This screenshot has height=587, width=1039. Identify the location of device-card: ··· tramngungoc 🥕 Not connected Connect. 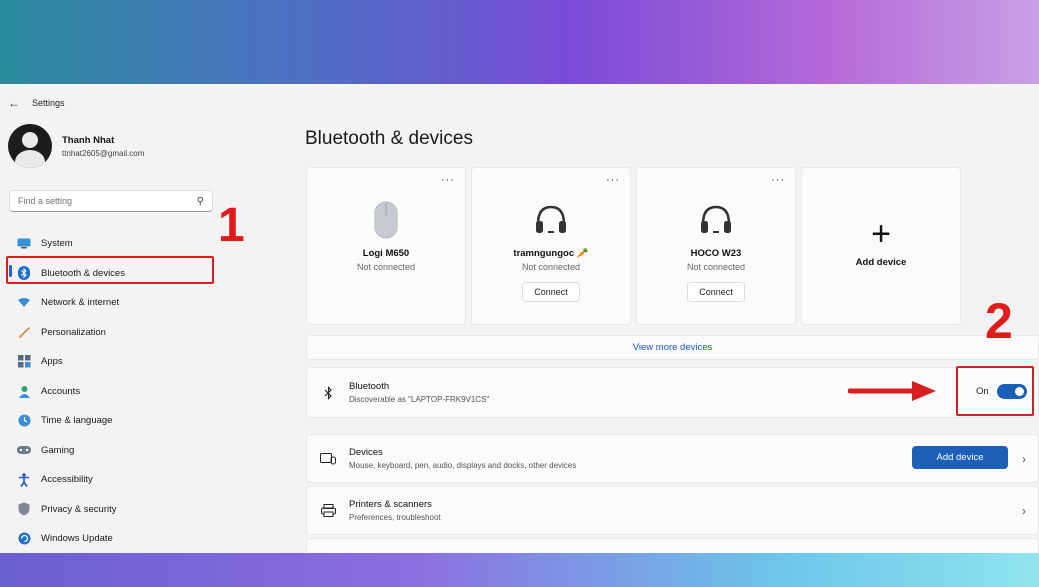
(551, 246).